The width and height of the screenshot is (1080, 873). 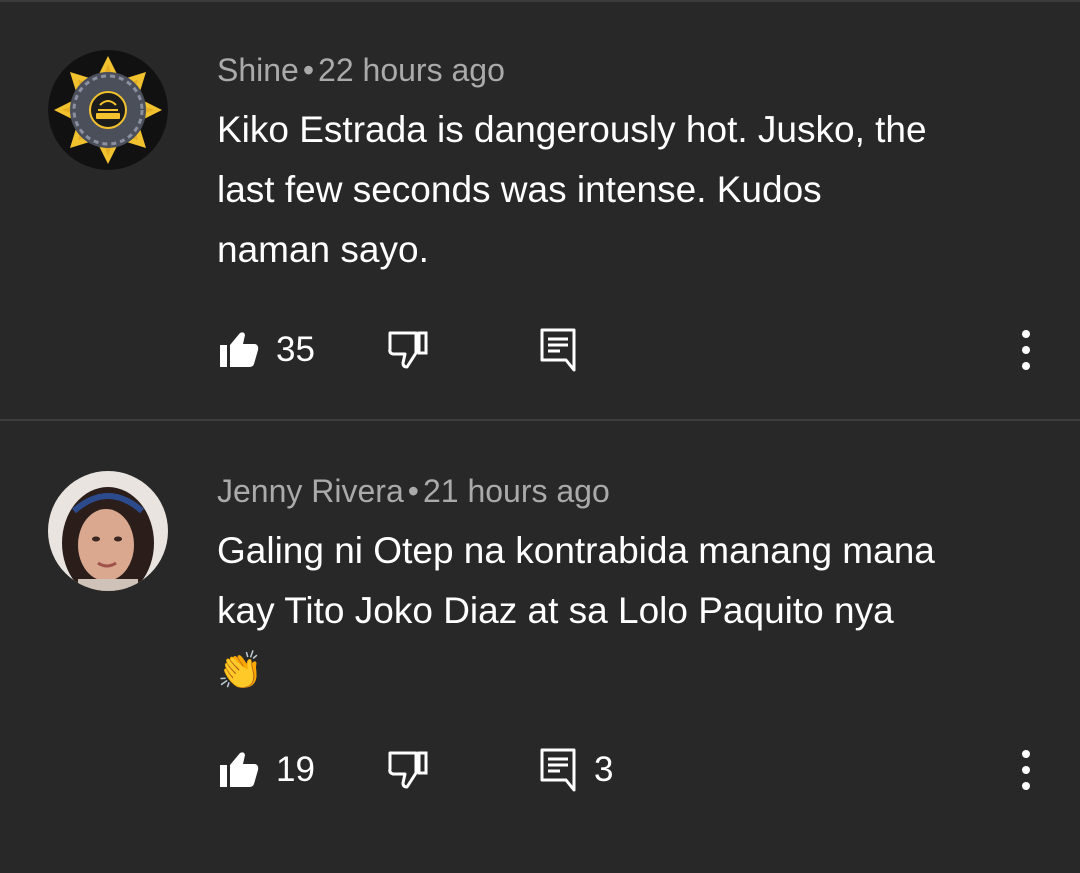 What do you see at coordinates (516, 491) in the screenshot?
I see `comment-time: 21 hours ago` at bounding box center [516, 491].